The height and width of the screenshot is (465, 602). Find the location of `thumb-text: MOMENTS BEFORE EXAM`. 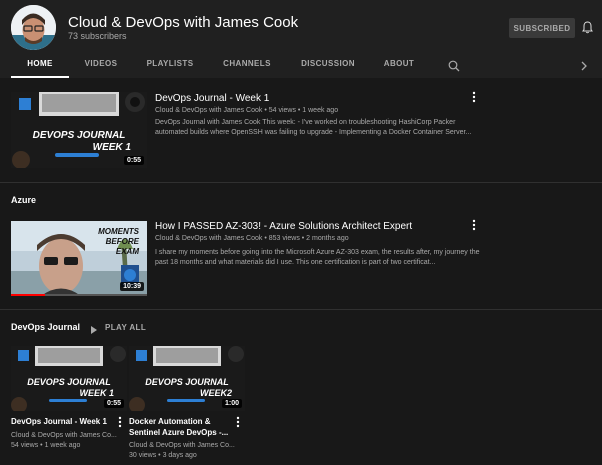

thumb-text: MOMENTS BEFORE EXAM is located at coordinates (118, 241).